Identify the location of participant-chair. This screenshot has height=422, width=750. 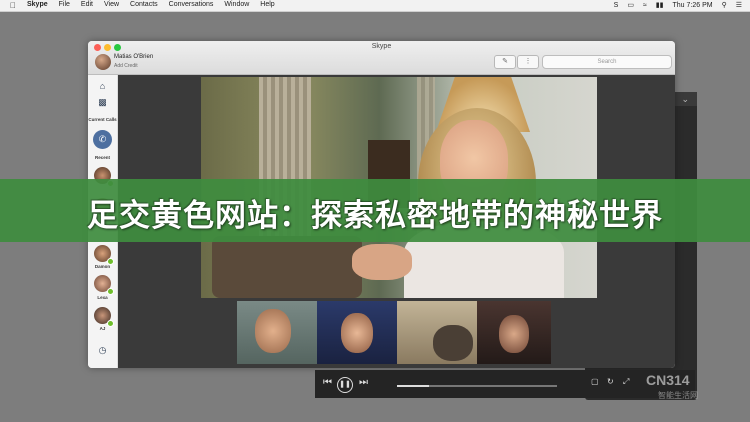
(453, 343).